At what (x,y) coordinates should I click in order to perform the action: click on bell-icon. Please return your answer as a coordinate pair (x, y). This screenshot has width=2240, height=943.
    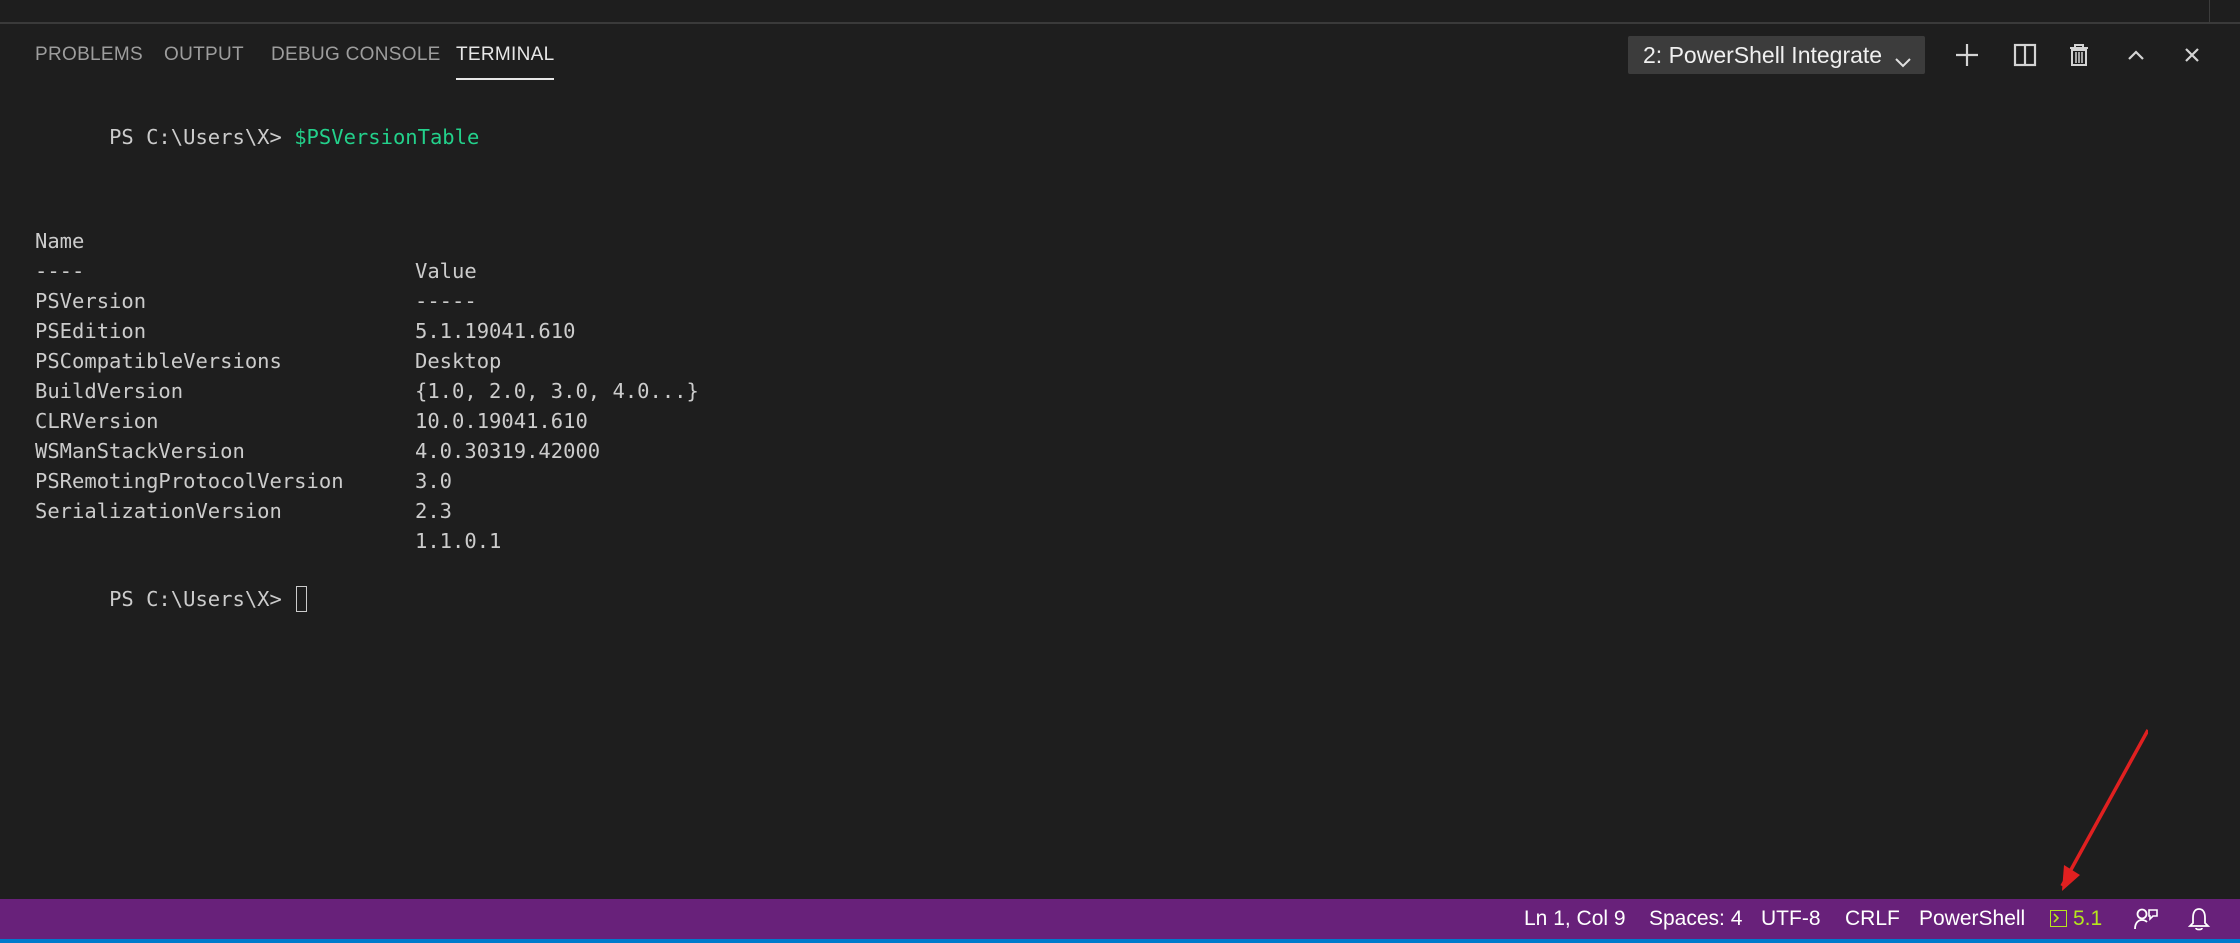
    Looking at the image, I should click on (2199, 919).